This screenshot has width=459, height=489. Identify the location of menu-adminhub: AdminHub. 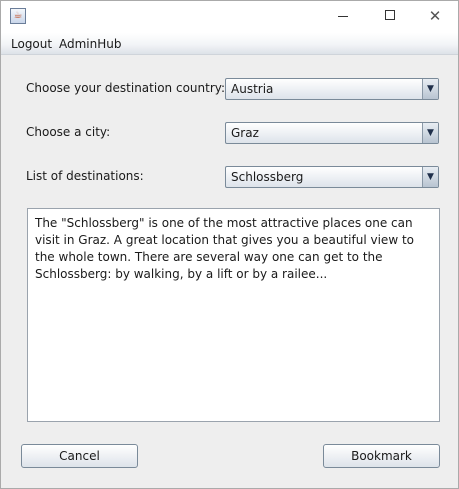
(90, 44).